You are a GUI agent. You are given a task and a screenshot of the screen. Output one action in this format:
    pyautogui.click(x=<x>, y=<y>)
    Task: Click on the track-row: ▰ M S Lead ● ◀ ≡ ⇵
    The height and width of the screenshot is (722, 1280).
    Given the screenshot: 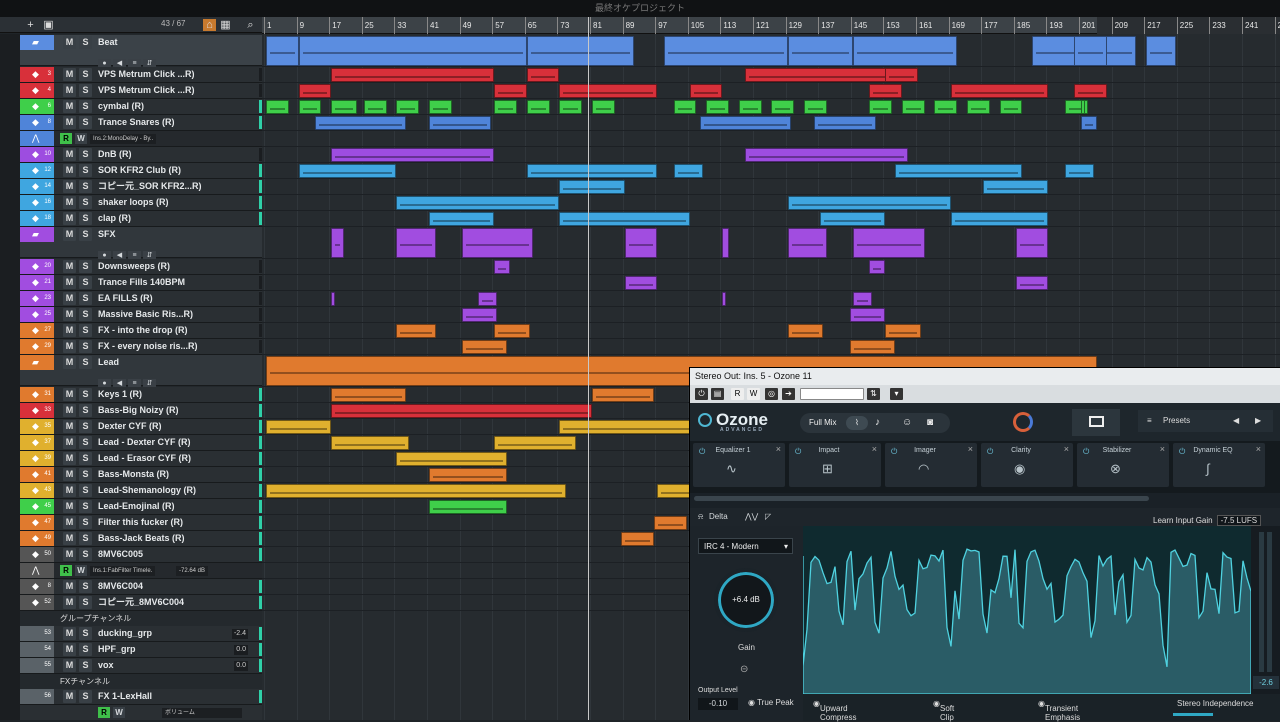 What is the action you would take?
    pyautogui.click(x=141, y=372)
    